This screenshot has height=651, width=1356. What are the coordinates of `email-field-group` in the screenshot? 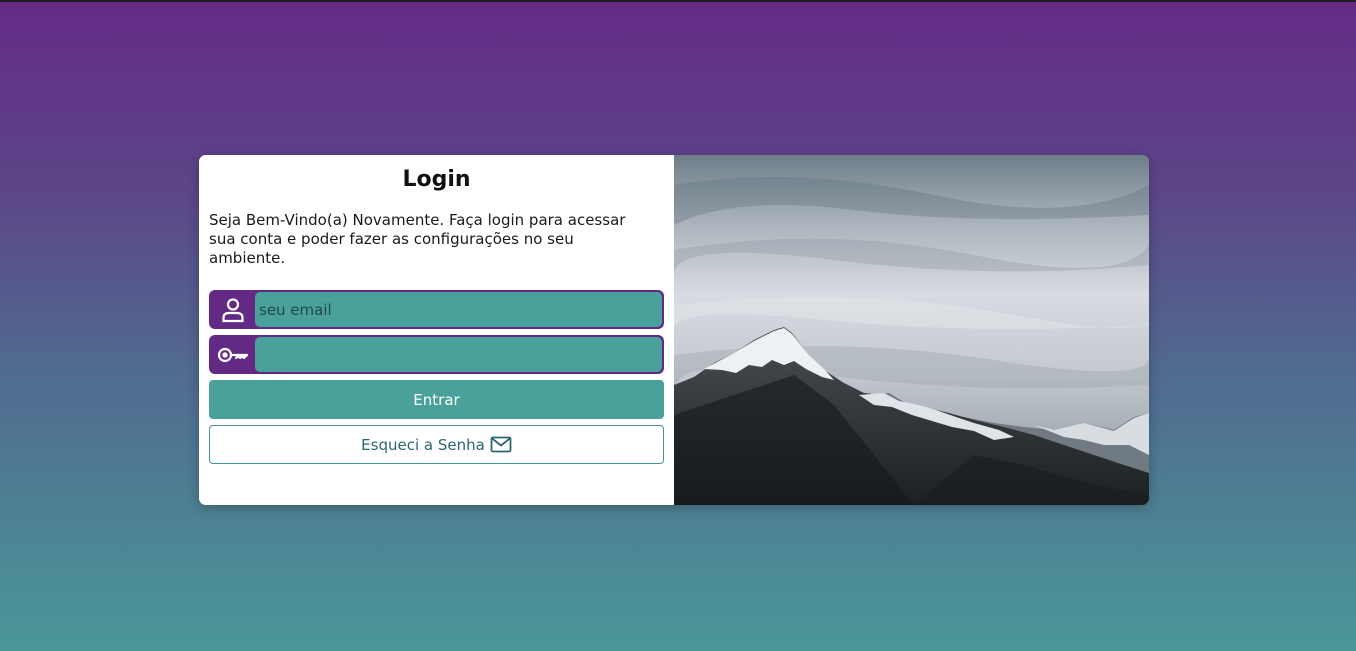 It's located at (436, 309).